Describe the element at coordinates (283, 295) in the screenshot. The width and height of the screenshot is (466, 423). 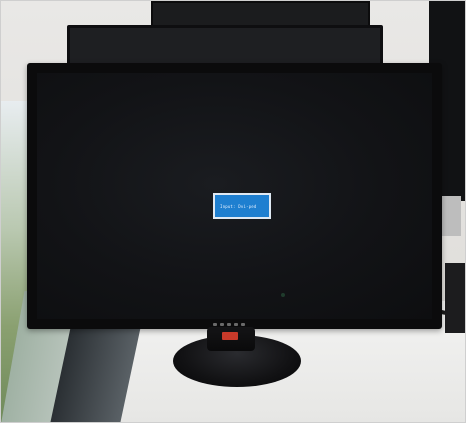
I see `power-led` at that location.